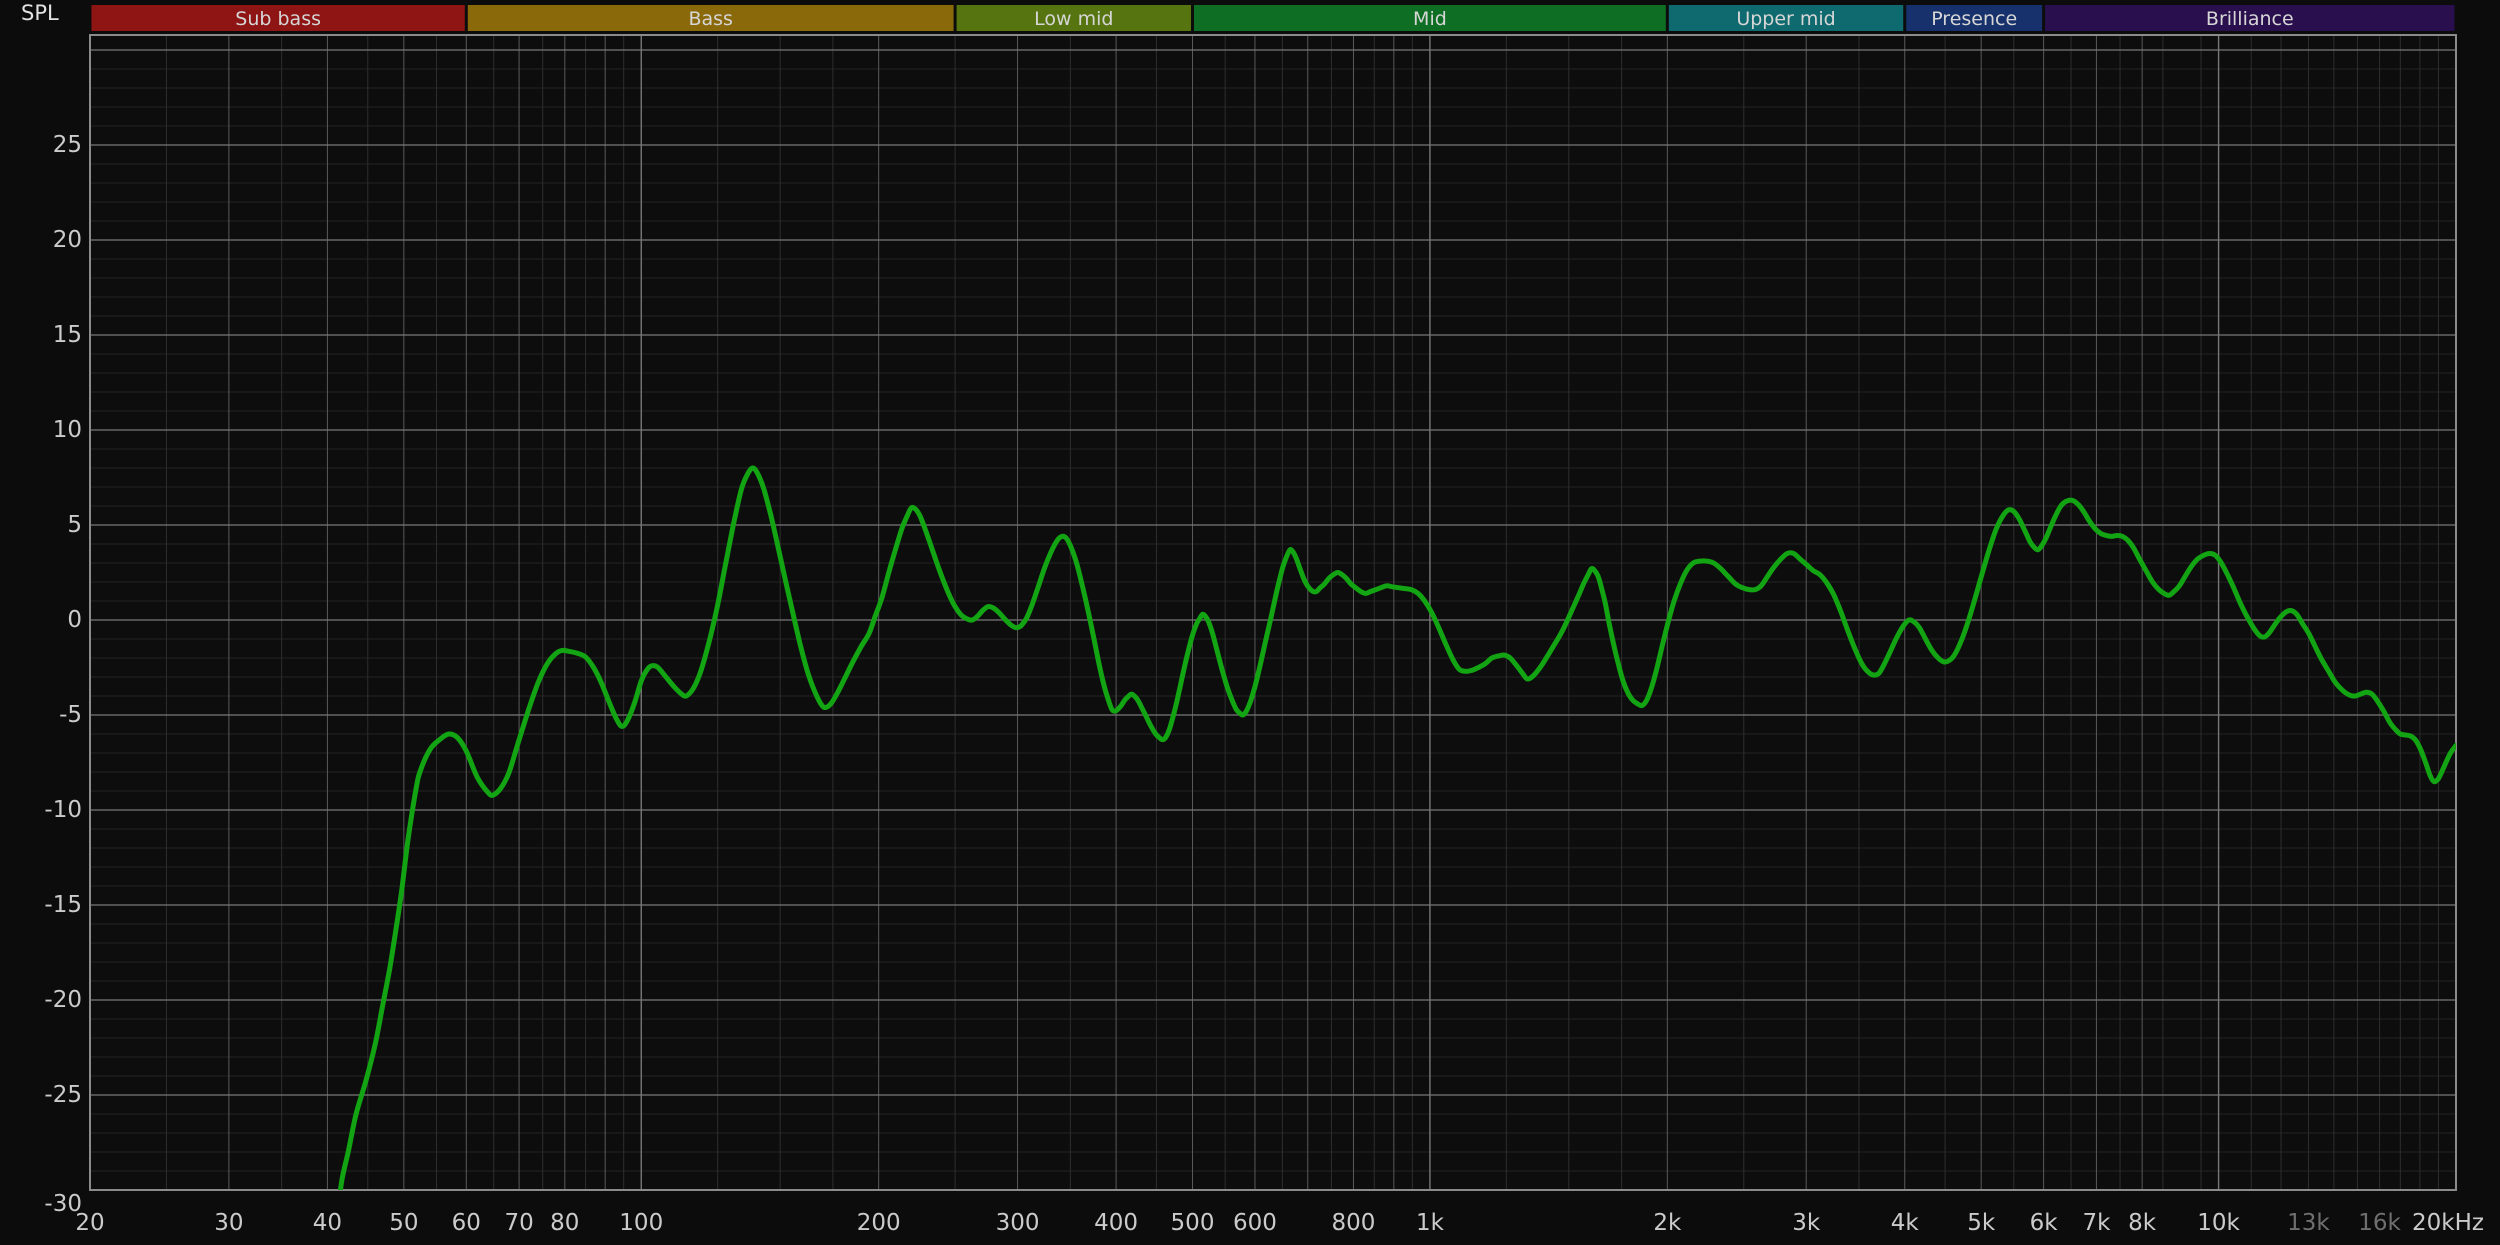 This screenshot has width=2500, height=1245. I want to click on frequency-band-label: Brilliance, so click(2250, 19).